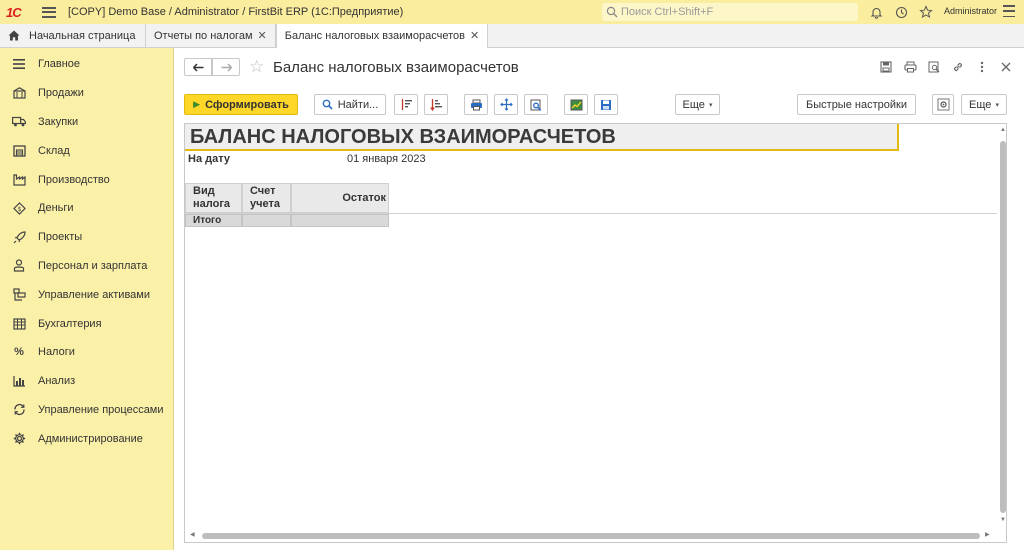  I want to click on sidebar-item-label: Управление процессами, so click(101, 409).